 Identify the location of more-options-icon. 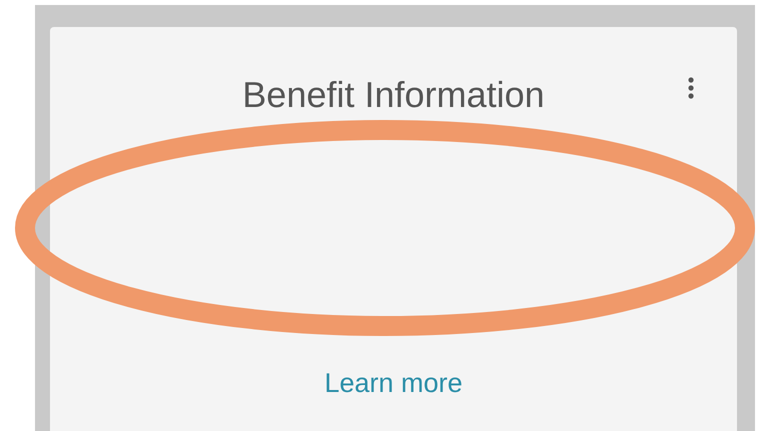
(691, 89).